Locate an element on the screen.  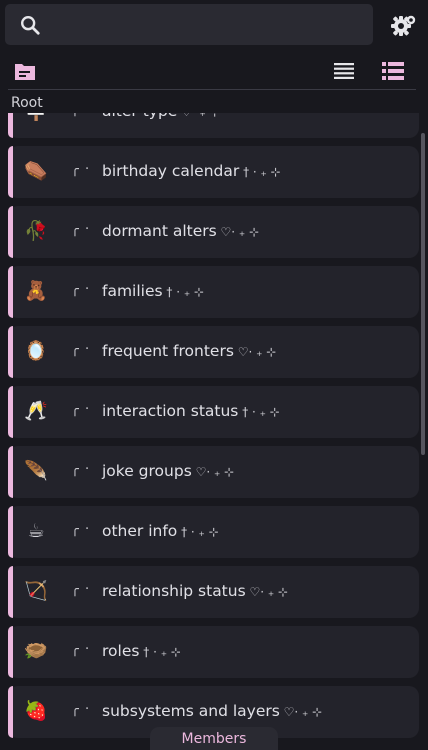
member-row: 🏹 ╭ · relationship status ♡· ₊ ⊹ is located at coordinates (213, 592).